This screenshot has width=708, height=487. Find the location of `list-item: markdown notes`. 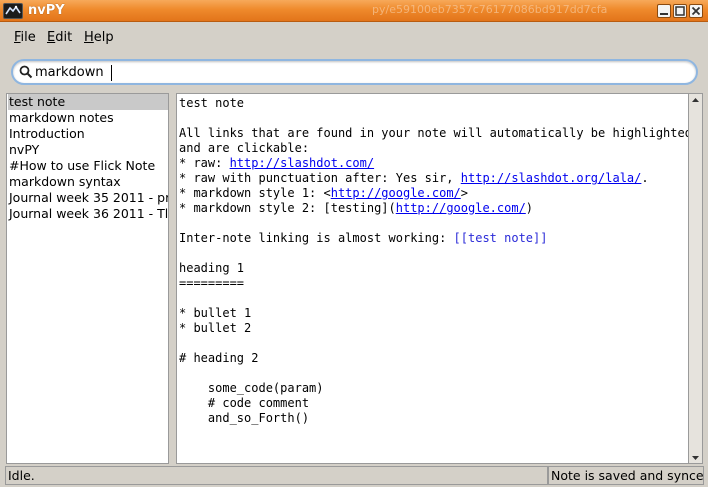

list-item: markdown notes is located at coordinates (88, 118).